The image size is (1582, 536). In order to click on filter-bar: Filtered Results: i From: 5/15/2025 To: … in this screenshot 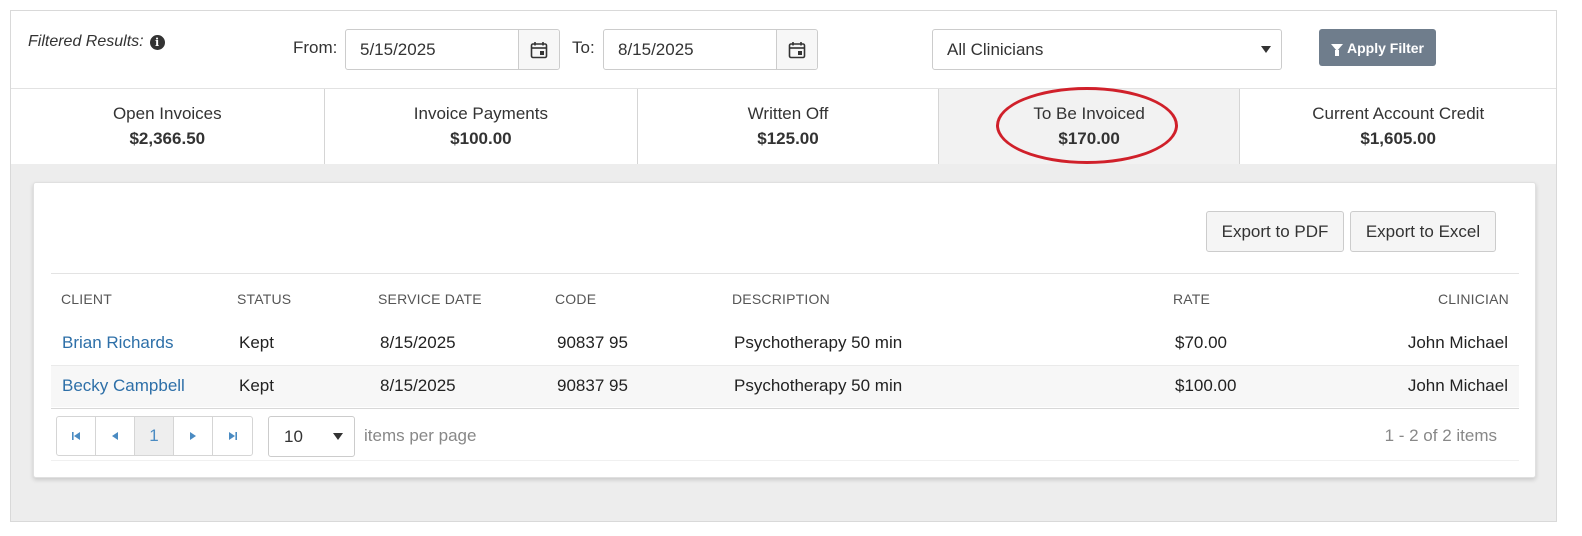, I will do `click(783, 50)`.